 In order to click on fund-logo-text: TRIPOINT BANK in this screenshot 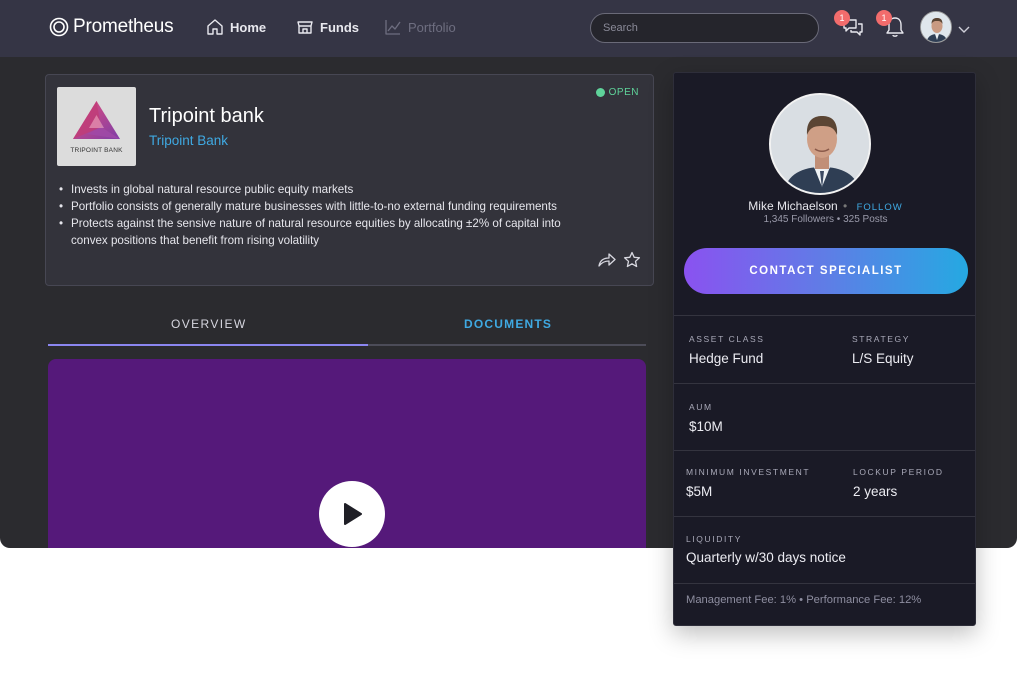, I will do `click(96, 150)`.